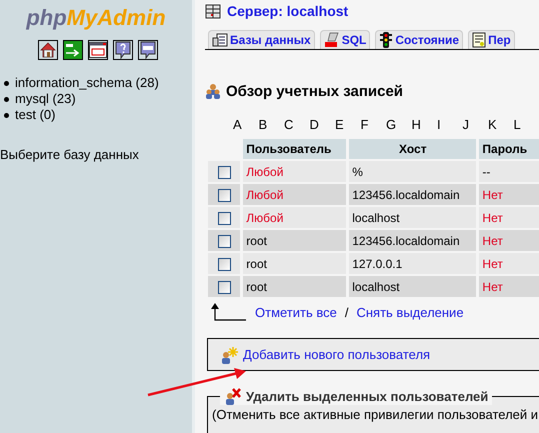  Describe the element at coordinates (501, 125) in the screenshot. I see `letter-link: K` at that location.